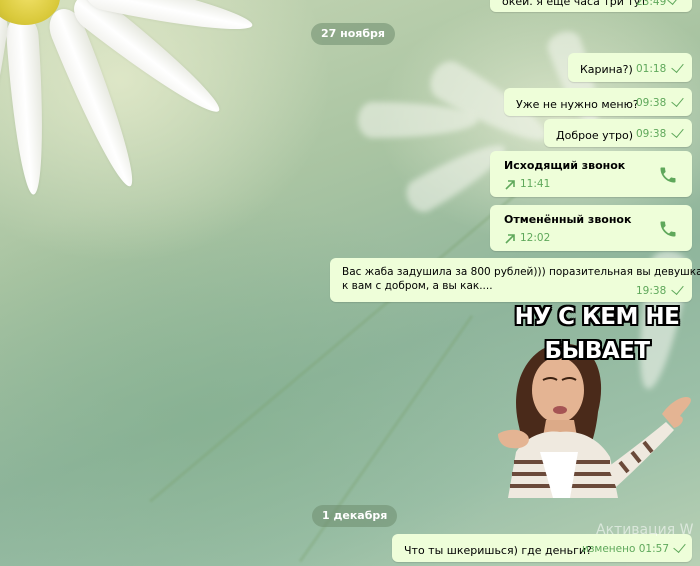 This screenshot has width=700, height=566. Describe the element at coordinates (597, 351) in the screenshot. I see `sticker-caption: БЫВАЕТ` at that location.